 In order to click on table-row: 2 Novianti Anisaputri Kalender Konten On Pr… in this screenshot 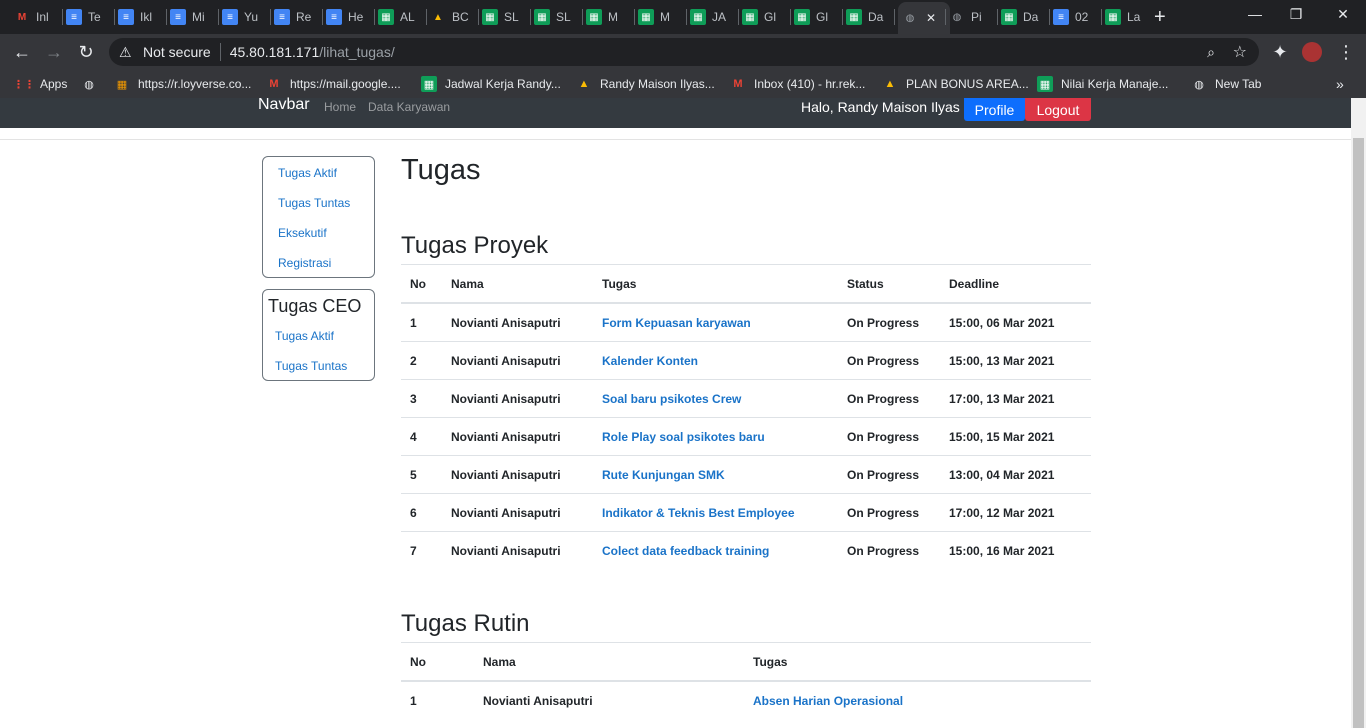, I will do `click(746, 360)`.